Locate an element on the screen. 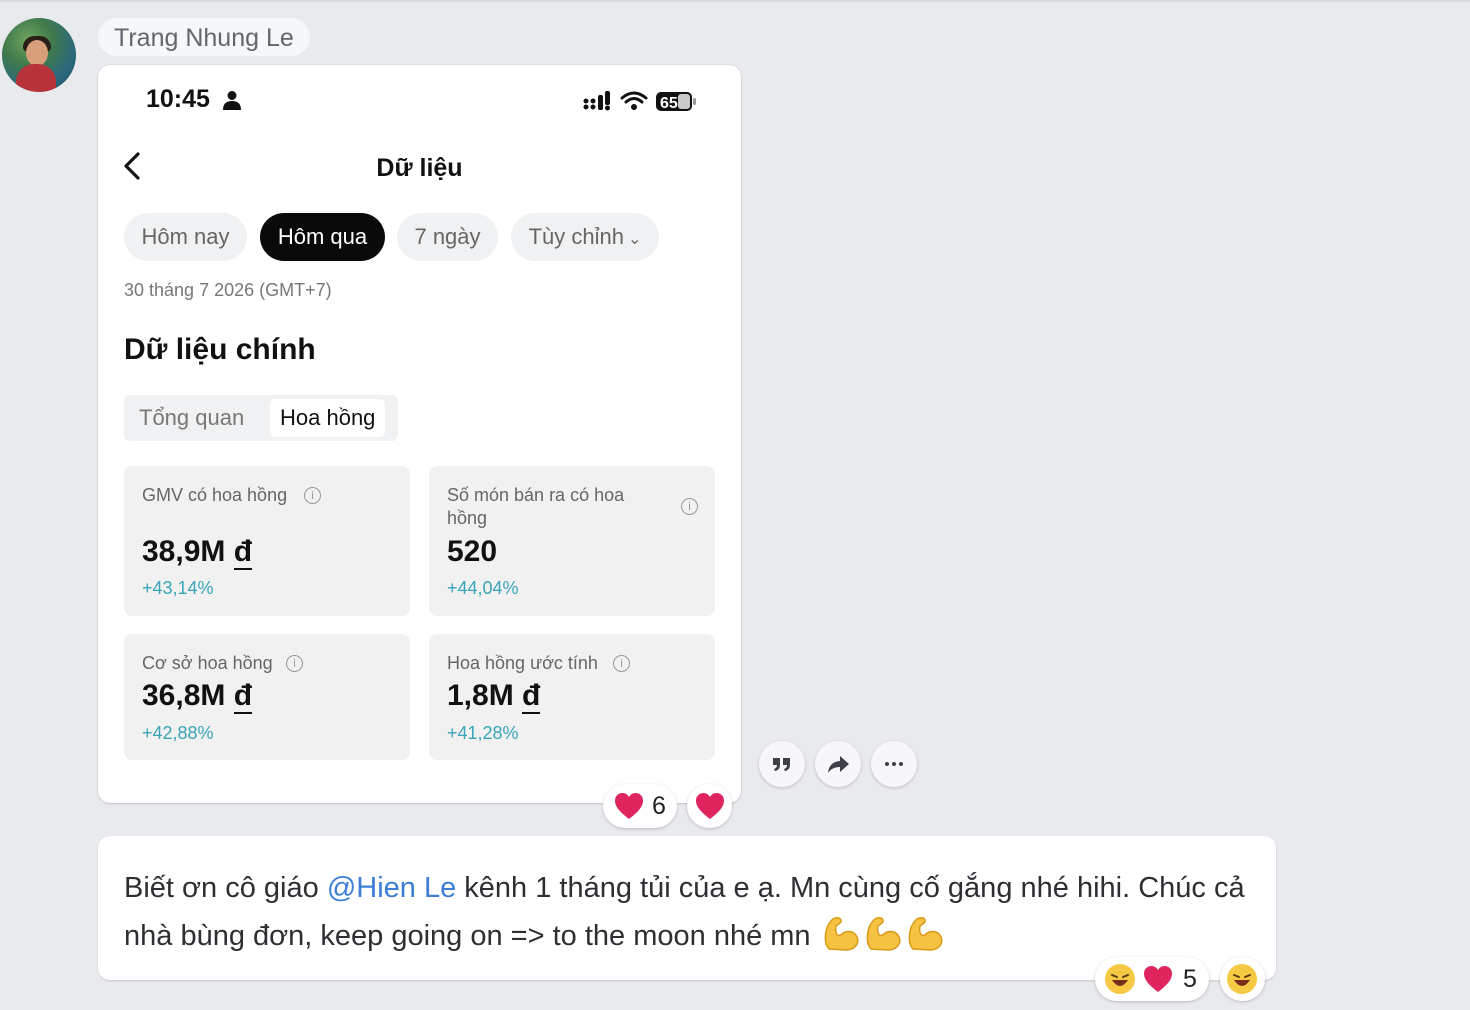 This screenshot has width=1470, height=1010. metric-change: +42,88% is located at coordinates (178, 733).